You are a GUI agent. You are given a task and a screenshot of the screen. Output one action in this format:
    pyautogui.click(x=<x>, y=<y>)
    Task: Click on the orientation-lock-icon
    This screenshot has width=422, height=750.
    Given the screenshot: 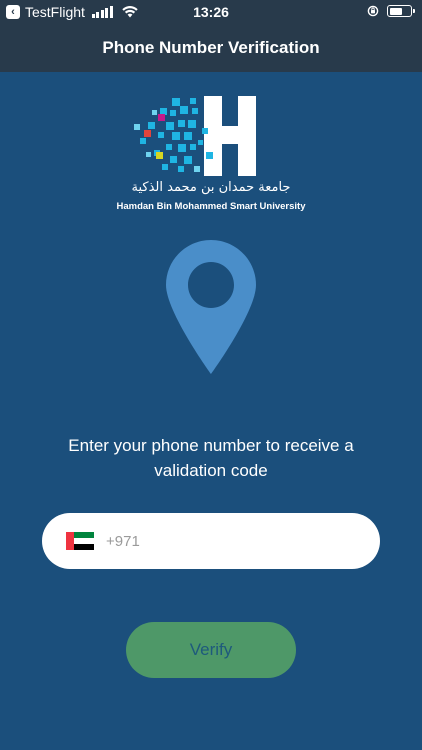 What is the action you would take?
    pyautogui.click(x=373, y=11)
    